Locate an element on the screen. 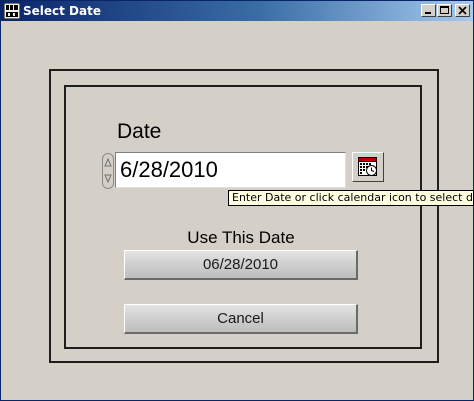 Image resolution: width=474 pixels, height=401 pixels. spinner-down-icon is located at coordinates (108, 179).